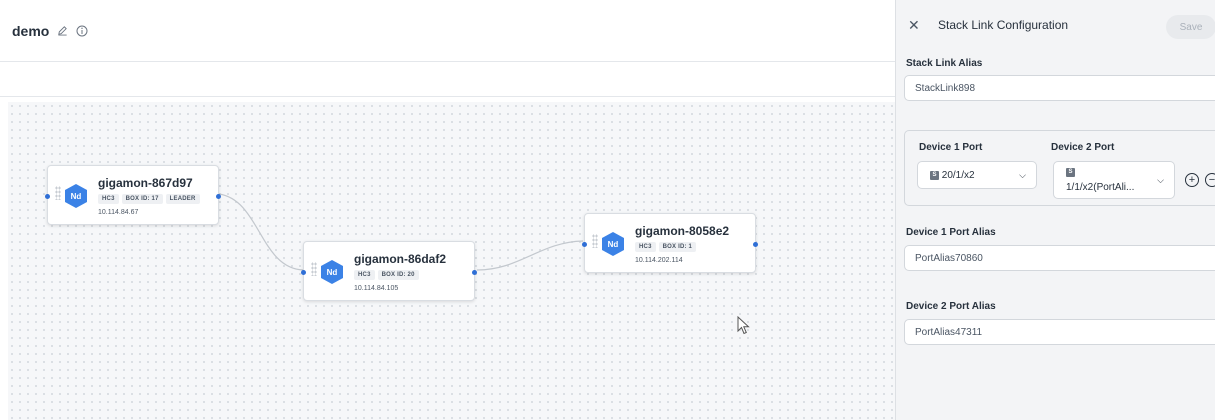 This screenshot has height=420, width=1215. Describe the element at coordinates (682, 231) in the screenshot. I see `node-name: gigamon-8058e2` at that location.